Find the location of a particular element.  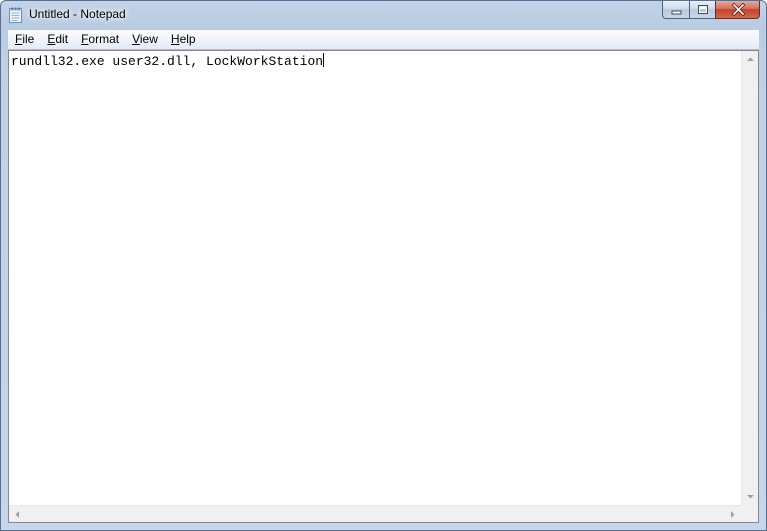

scroll-down-button is located at coordinates (750, 496).